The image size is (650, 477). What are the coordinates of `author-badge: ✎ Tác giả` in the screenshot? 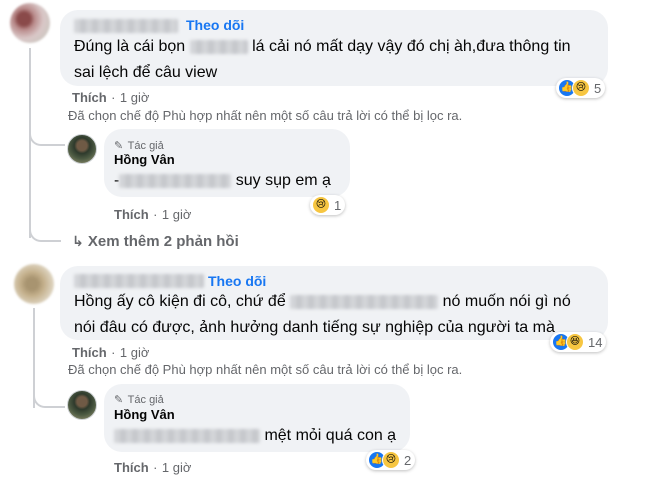 It's located at (139, 400).